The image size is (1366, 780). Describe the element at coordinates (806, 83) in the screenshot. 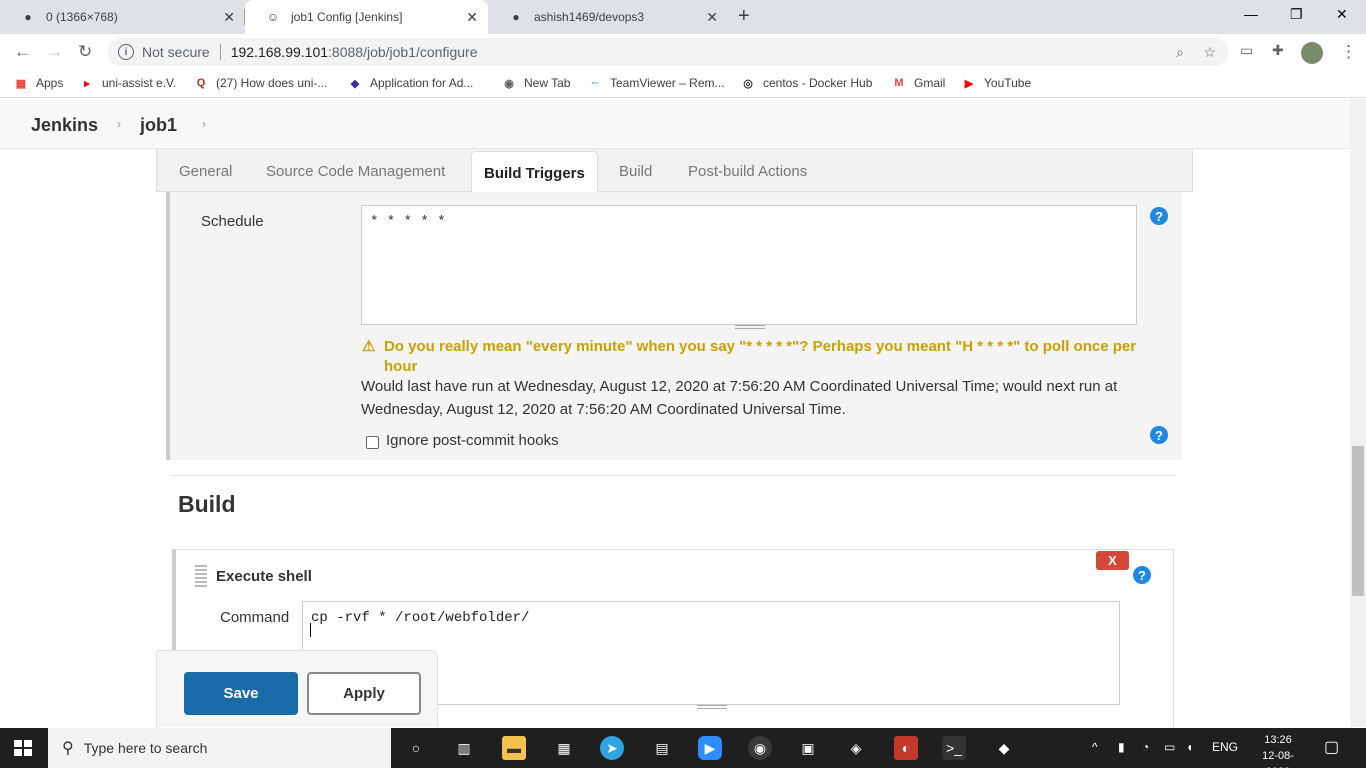

I see `bookmark-docker-hub: ◎ centos - Docker Hub` at that location.